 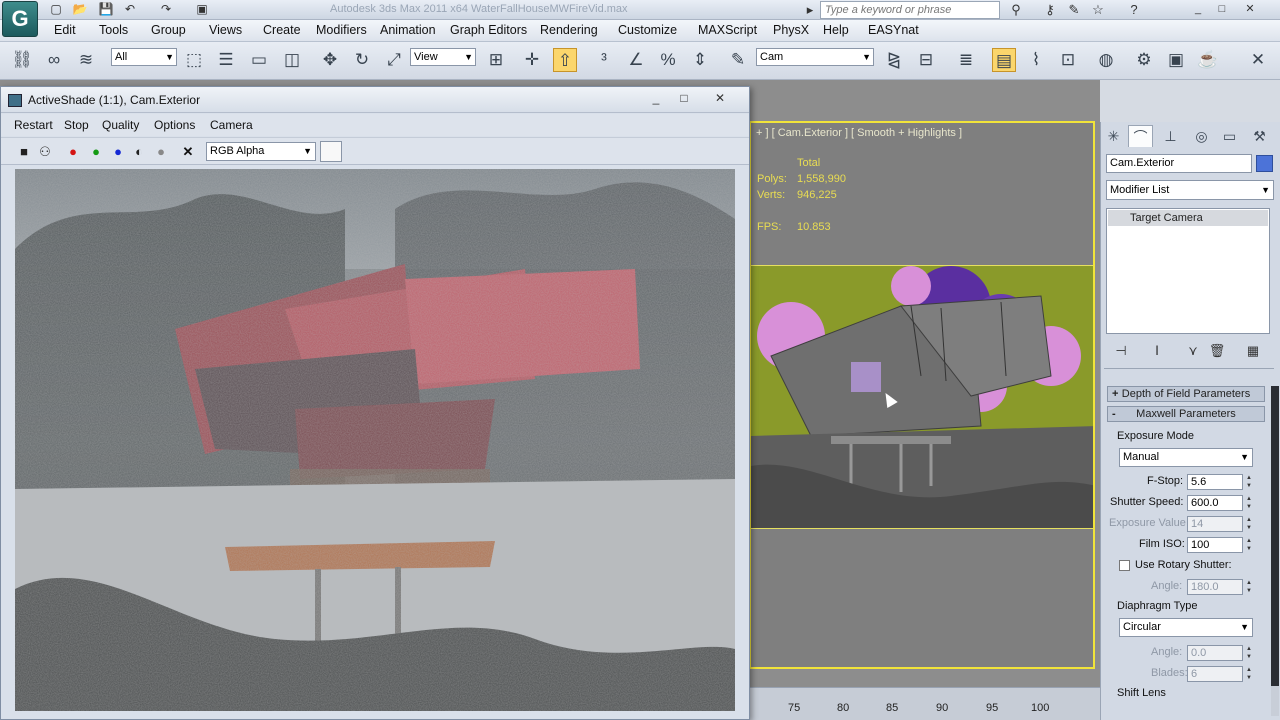 I want to click on rendered-frame-icon: ▣, so click(x=1176, y=60).